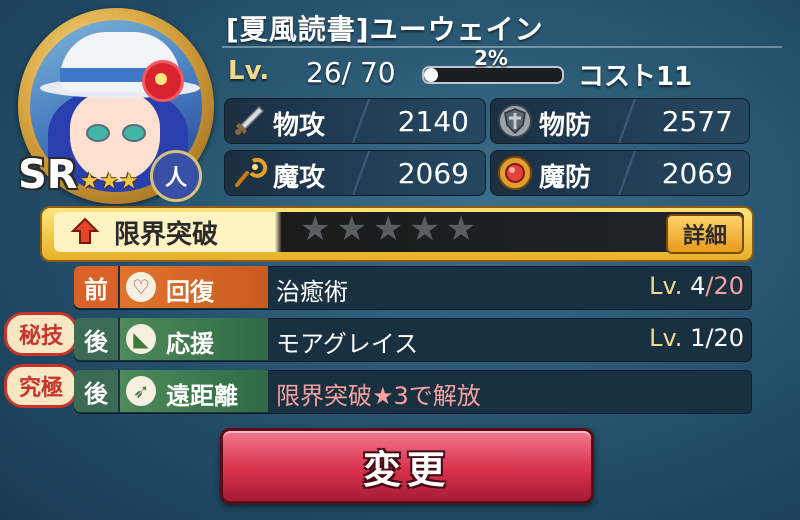  What do you see at coordinates (565, 178) in the screenshot?
I see `stat-label: 魔防` at bounding box center [565, 178].